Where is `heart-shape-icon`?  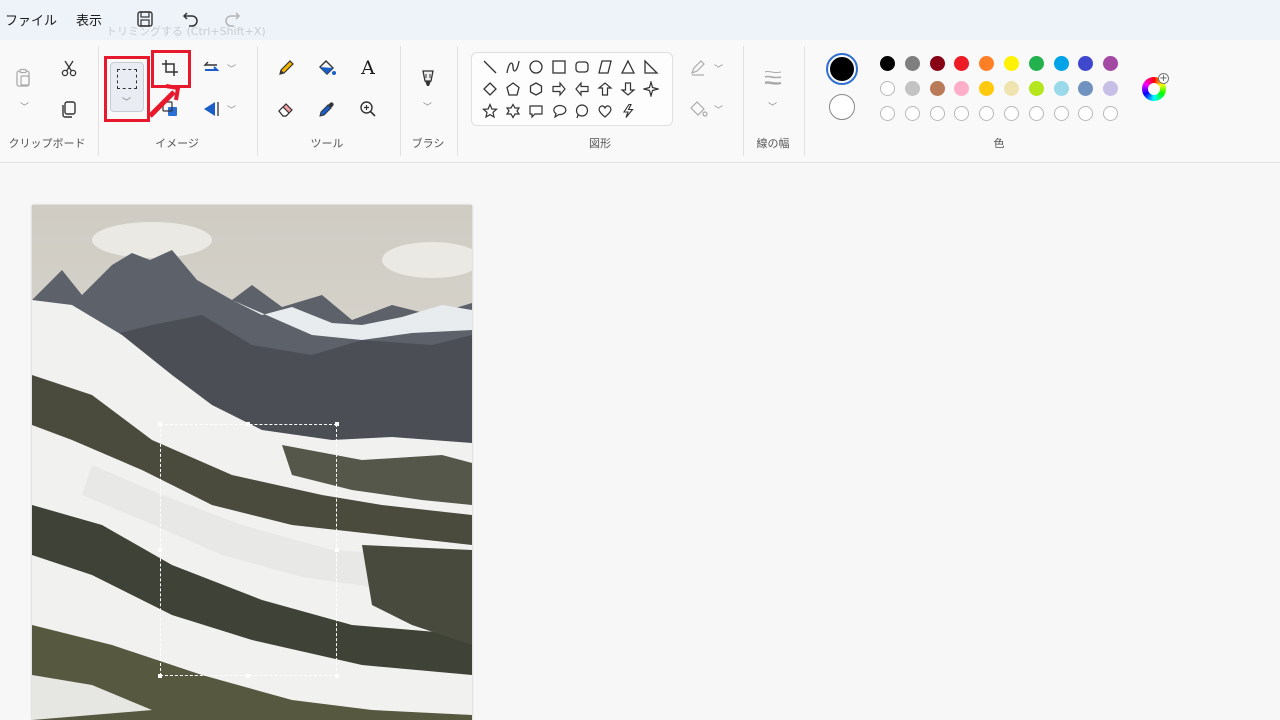 heart-shape-icon is located at coordinates (605, 111).